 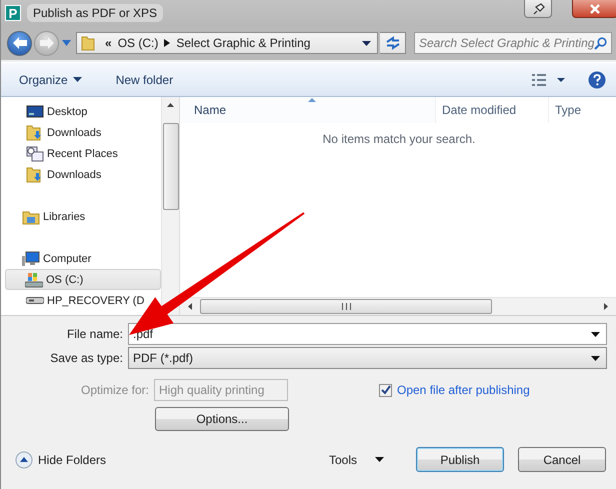 What do you see at coordinates (81, 216) in the screenshot?
I see `nav-item: Libraries` at bounding box center [81, 216].